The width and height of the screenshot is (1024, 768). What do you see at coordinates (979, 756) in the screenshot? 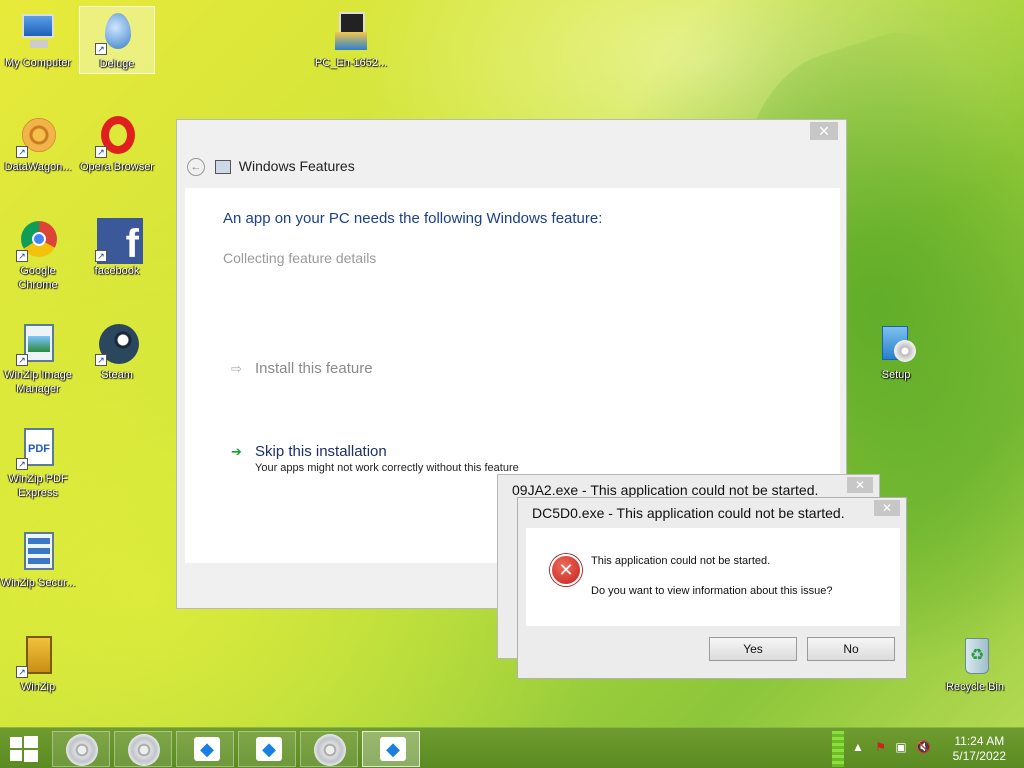
I see `clock-date: 5/17/2022` at bounding box center [979, 756].